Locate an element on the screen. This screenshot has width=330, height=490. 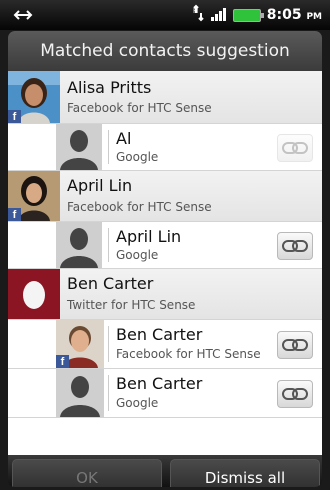
data-transfer-icon: H is located at coordinates (199, 15).